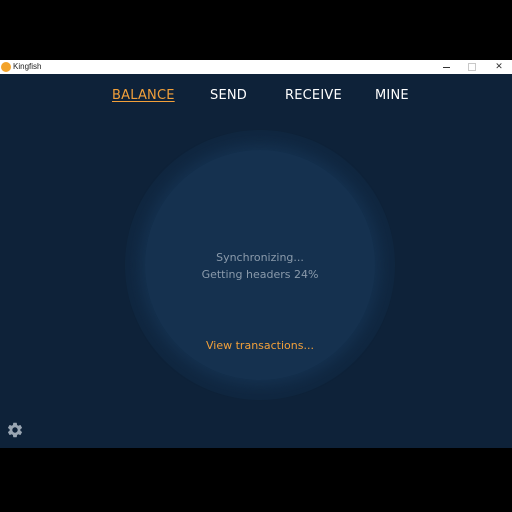 This screenshot has height=512, width=512. I want to click on title-bar: Kingfish ✕, so click(256, 67).